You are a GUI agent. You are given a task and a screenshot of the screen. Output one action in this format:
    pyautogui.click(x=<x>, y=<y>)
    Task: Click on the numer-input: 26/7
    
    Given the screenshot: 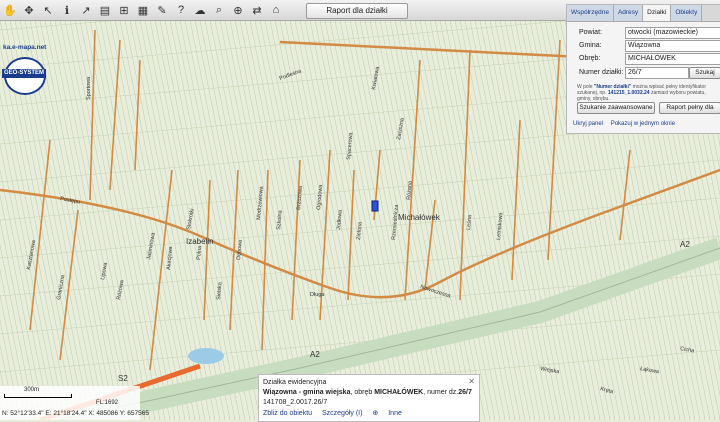 What is the action you would take?
    pyautogui.click(x=657, y=73)
    